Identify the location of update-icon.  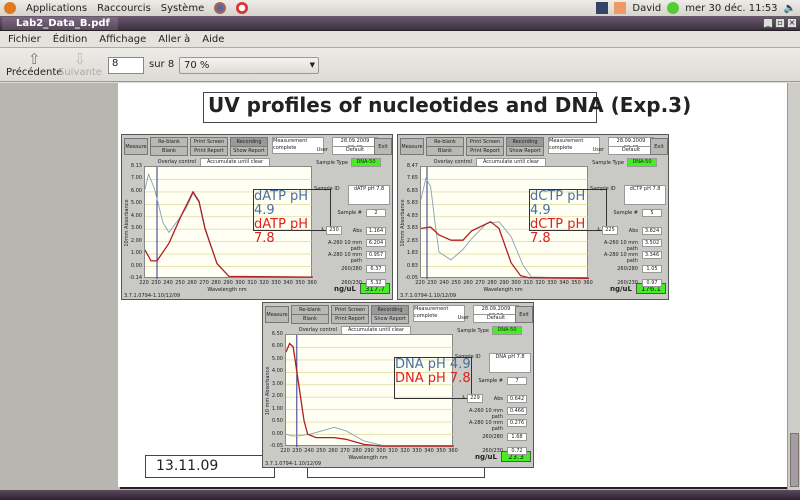
(620, 8).